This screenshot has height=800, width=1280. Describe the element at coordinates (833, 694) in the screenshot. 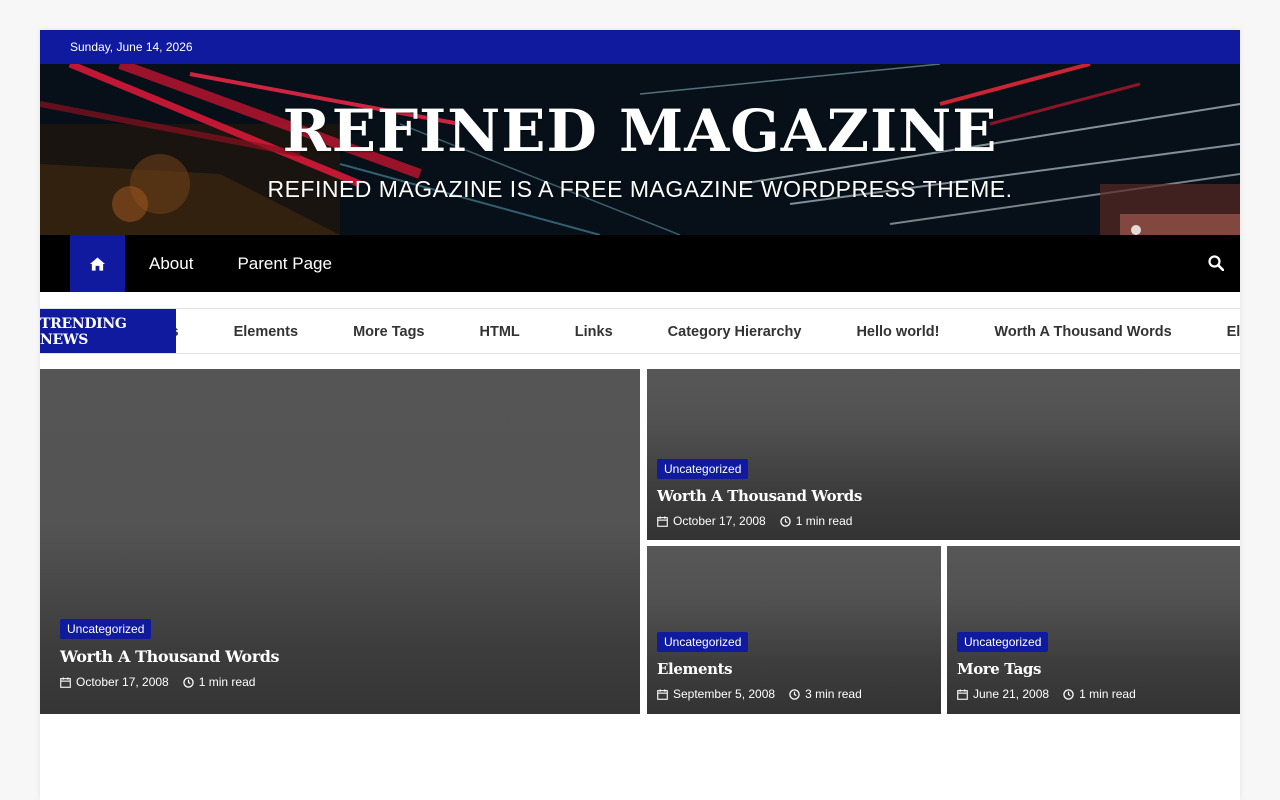

I see `read-time: 3 min read` at that location.